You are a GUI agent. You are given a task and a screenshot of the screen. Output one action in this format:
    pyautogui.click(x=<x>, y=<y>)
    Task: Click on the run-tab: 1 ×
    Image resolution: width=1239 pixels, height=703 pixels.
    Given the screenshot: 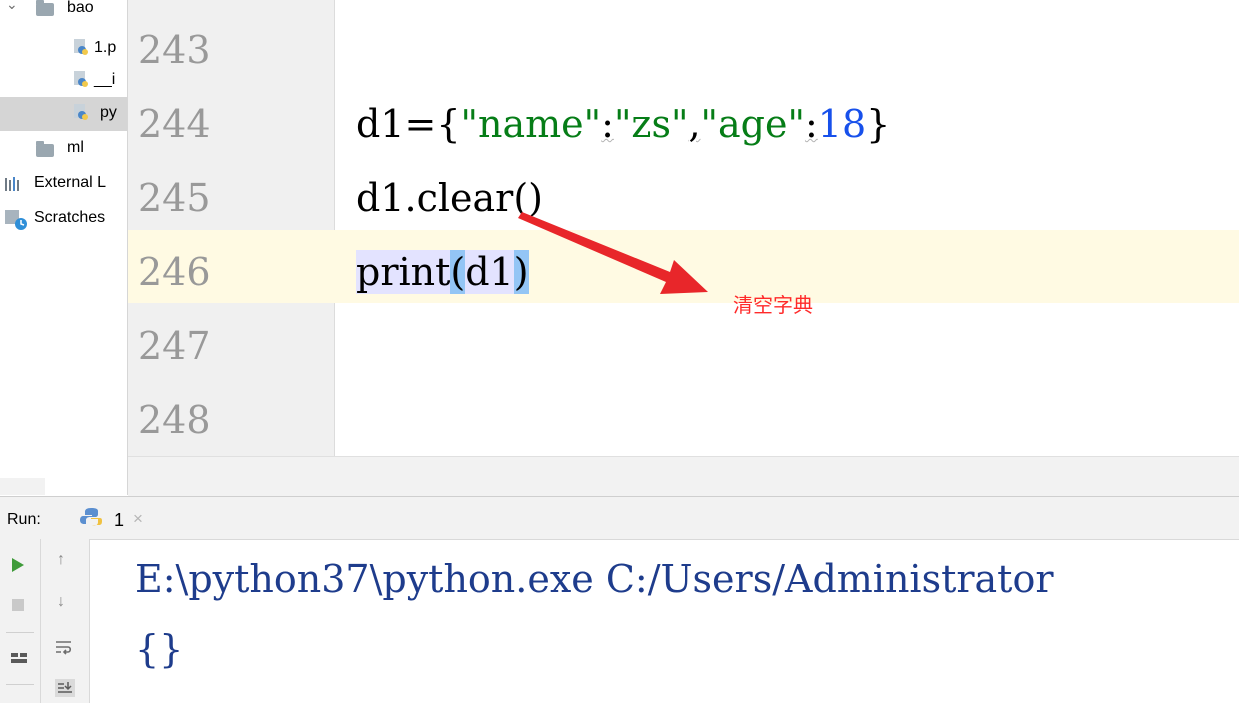 What is the action you would take?
    pyautogui.click(x=118, y=518)
    